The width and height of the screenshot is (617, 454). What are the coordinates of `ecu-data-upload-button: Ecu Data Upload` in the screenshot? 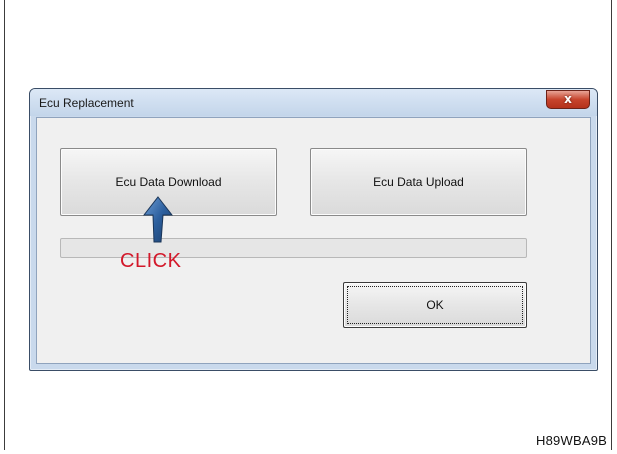 It's located at (418, 182).